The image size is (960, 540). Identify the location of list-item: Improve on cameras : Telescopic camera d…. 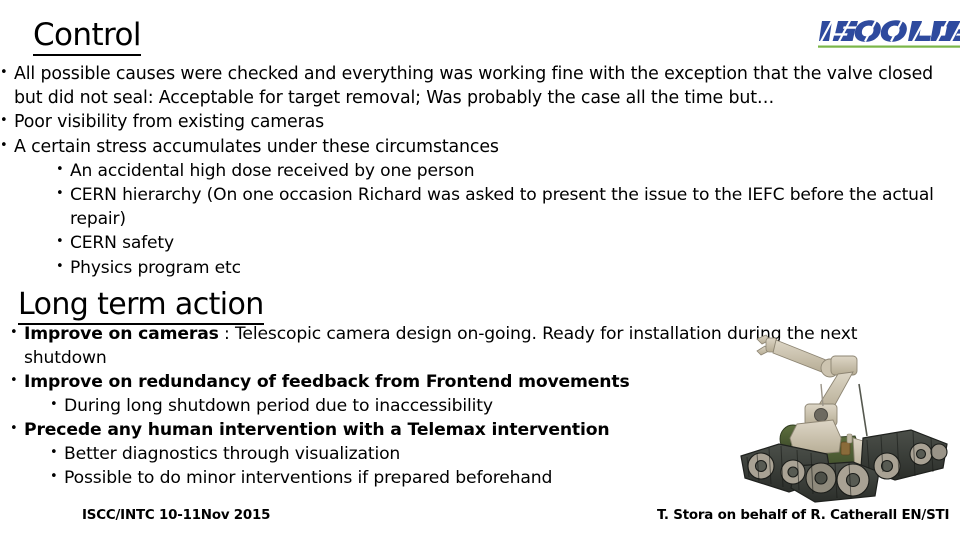
(472, 345).